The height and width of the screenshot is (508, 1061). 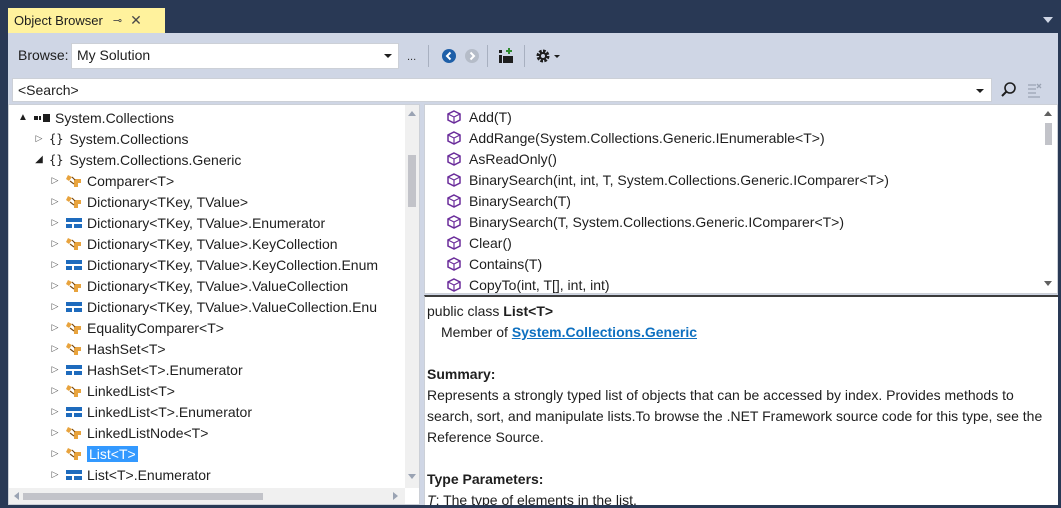 I want to click on tree-item: ▷ List<T>.Enumerator, so click(x=130, y=474).